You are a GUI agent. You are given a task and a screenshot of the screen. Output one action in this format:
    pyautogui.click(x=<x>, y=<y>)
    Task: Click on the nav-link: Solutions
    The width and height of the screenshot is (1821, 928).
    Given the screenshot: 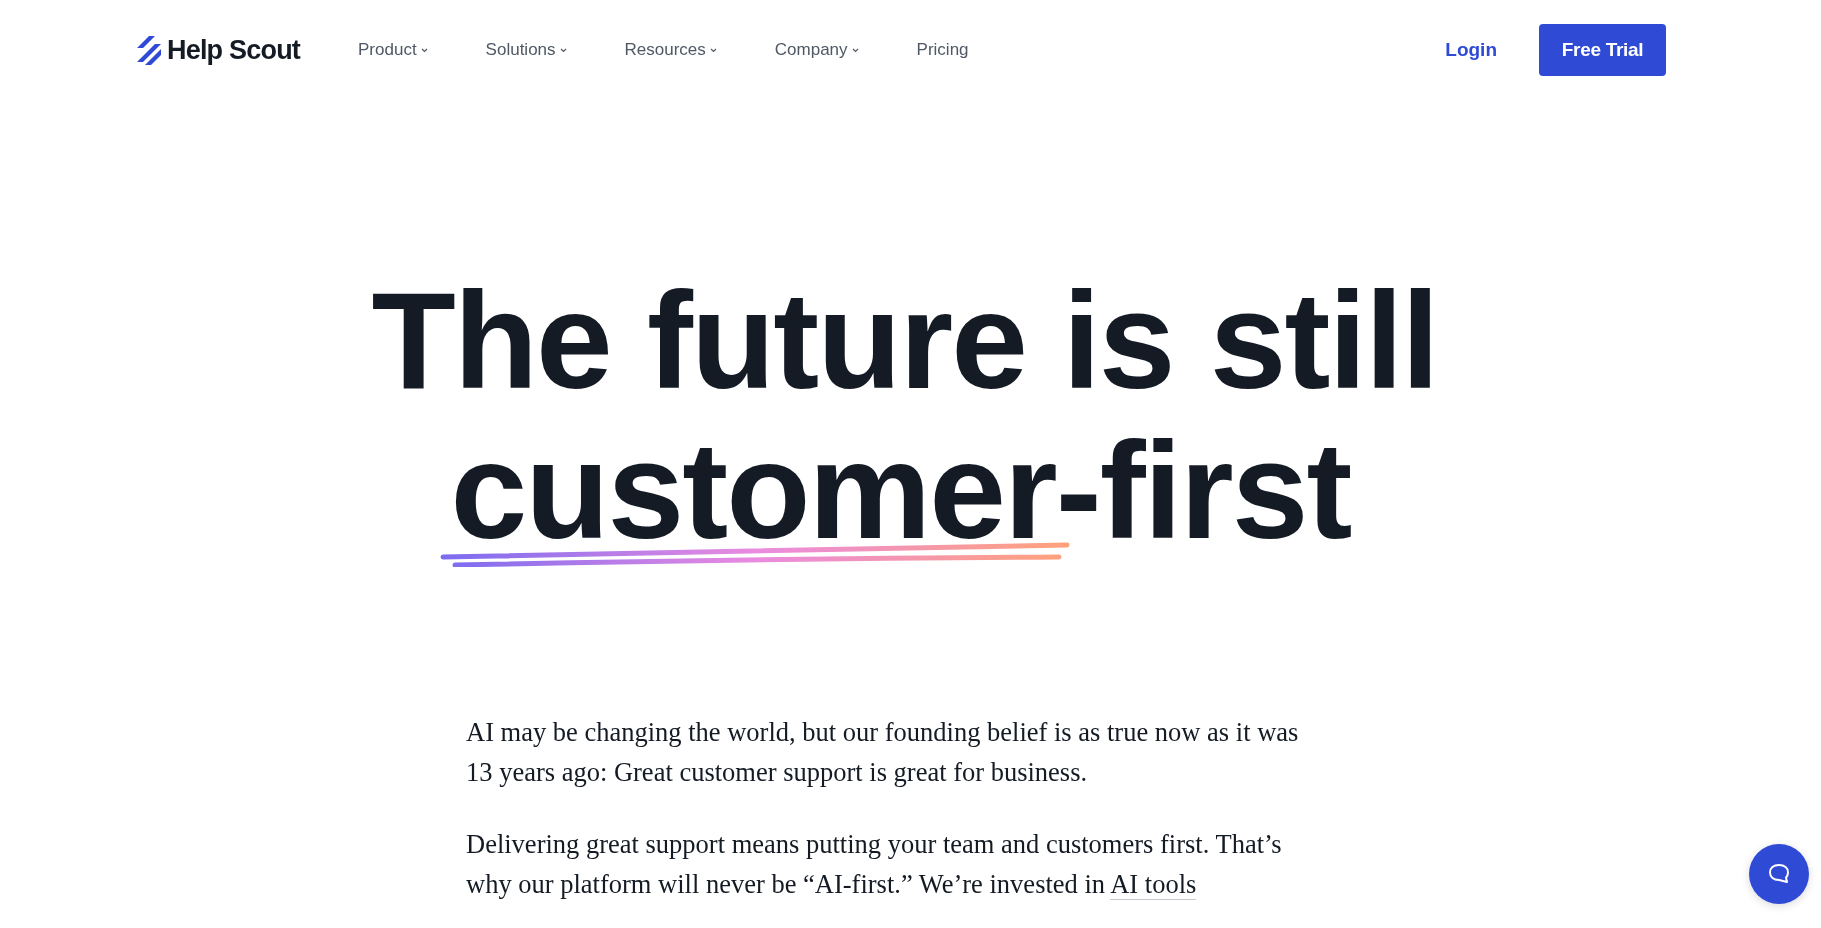 What is the action you would take?
    pyautogui.click(x=526, y=50)
    